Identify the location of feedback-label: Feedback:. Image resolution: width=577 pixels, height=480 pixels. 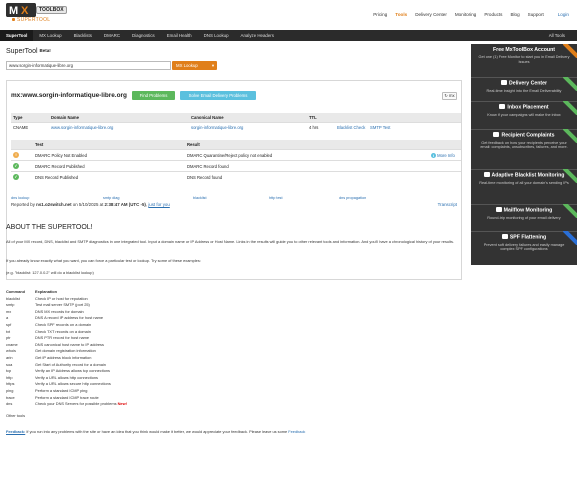
(15, 431).